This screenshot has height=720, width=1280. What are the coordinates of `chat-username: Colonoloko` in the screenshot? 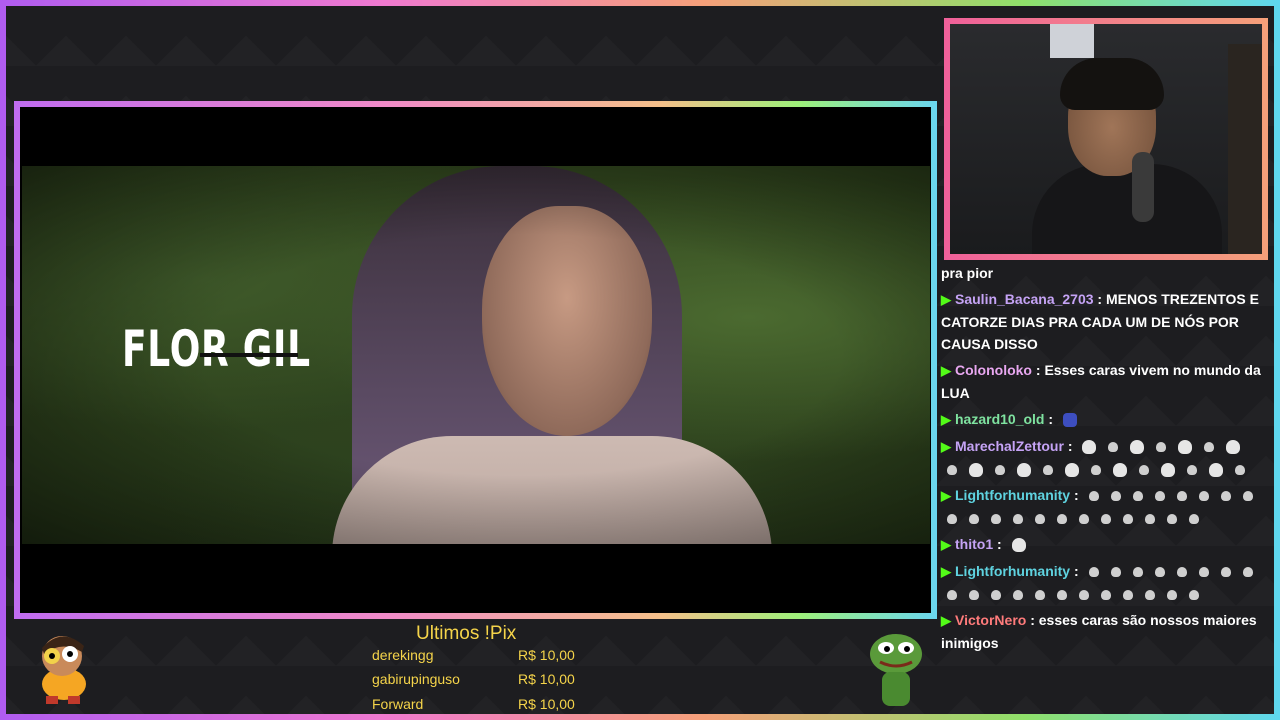 It's located at (993, 370).